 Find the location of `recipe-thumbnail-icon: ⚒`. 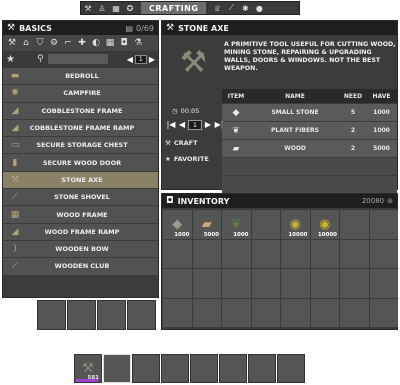

recipe-thumbnail-icon: ⚒ is located at coordinates (15, 179).